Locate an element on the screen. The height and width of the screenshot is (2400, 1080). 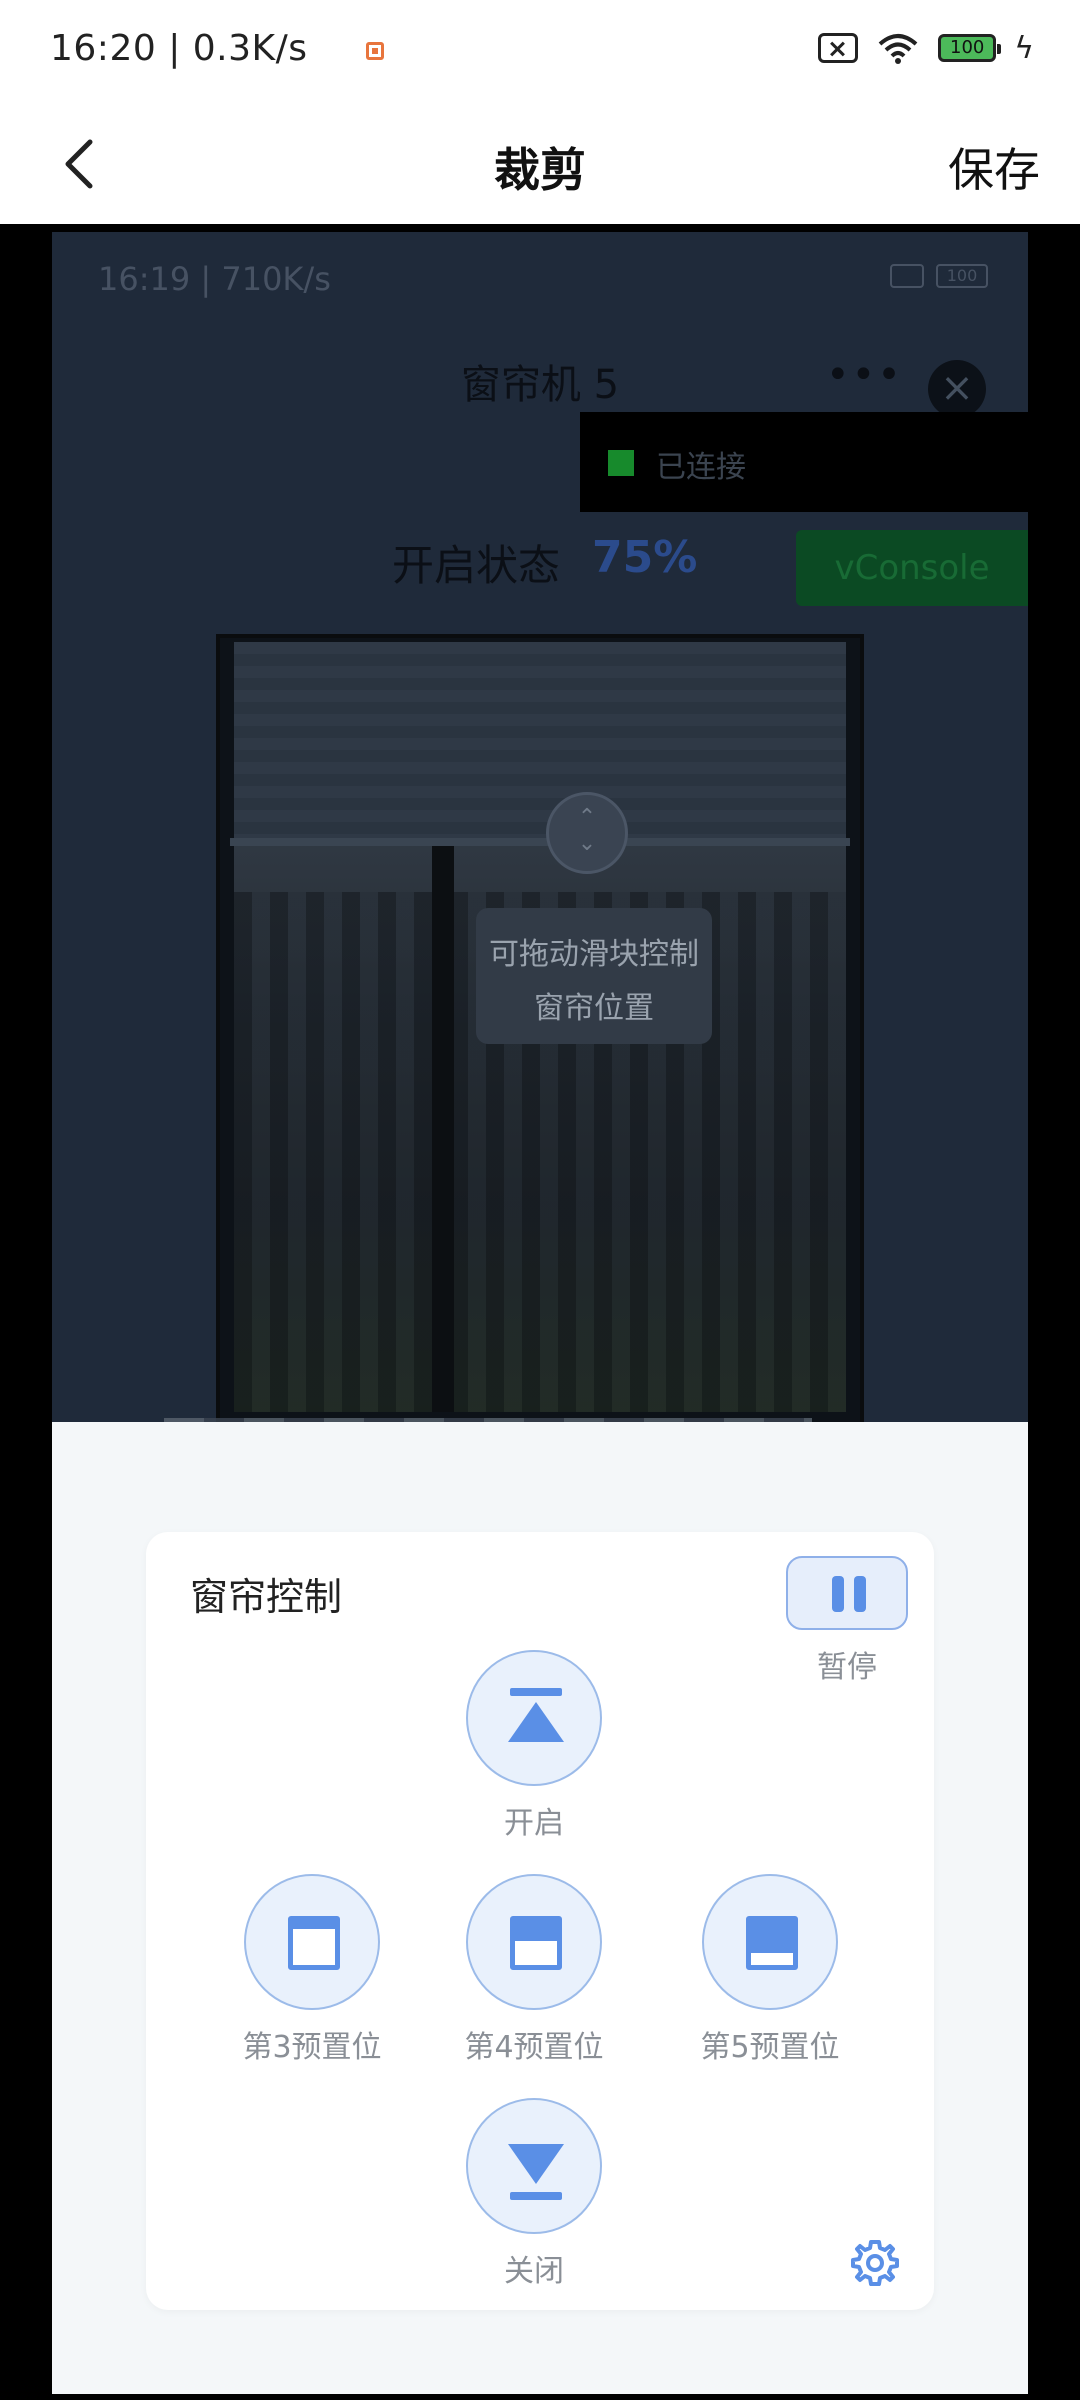
preset-5-label: 第5预置位 is located at coordinates (770, 2047).